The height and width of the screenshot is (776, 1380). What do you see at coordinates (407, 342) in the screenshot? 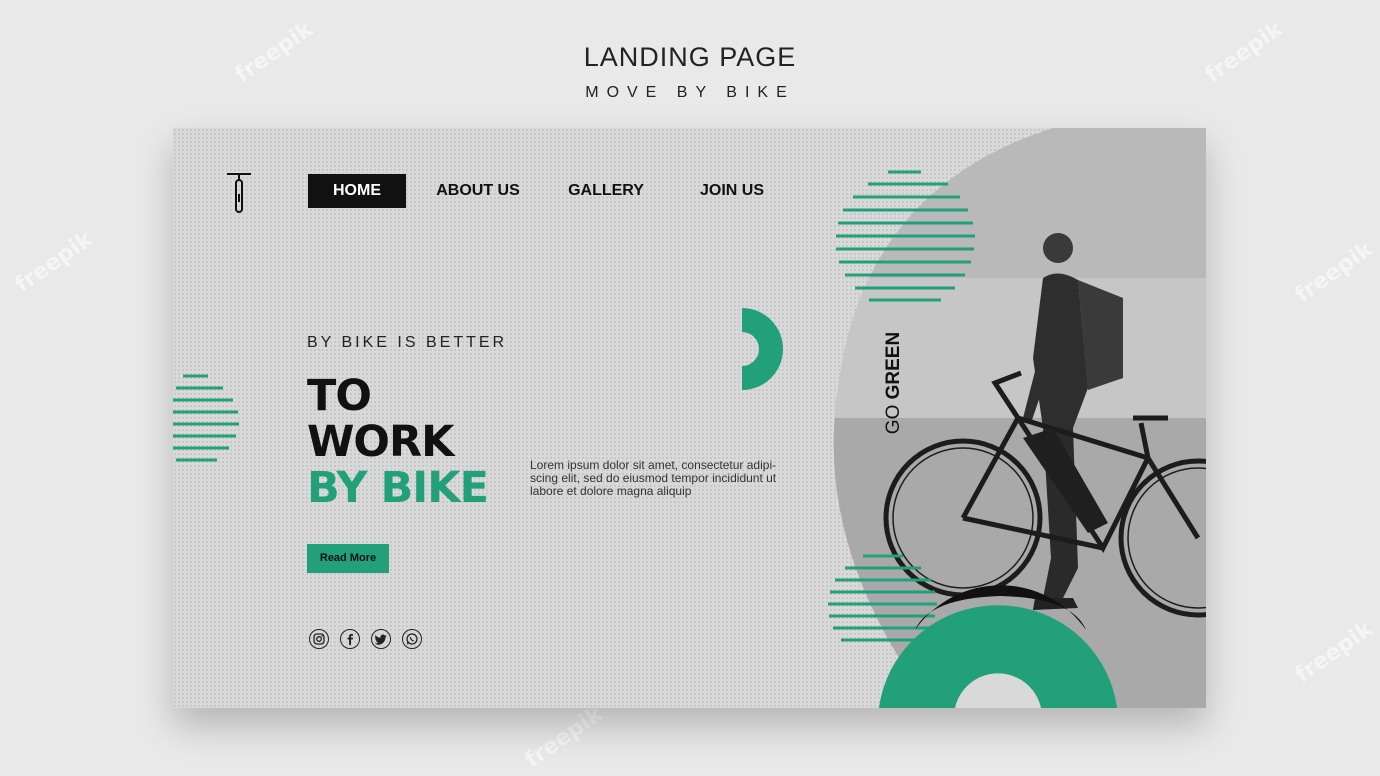
I see `hero-eyebrow: BY BIKE IS BETTER` at bounding box center [407, 342].